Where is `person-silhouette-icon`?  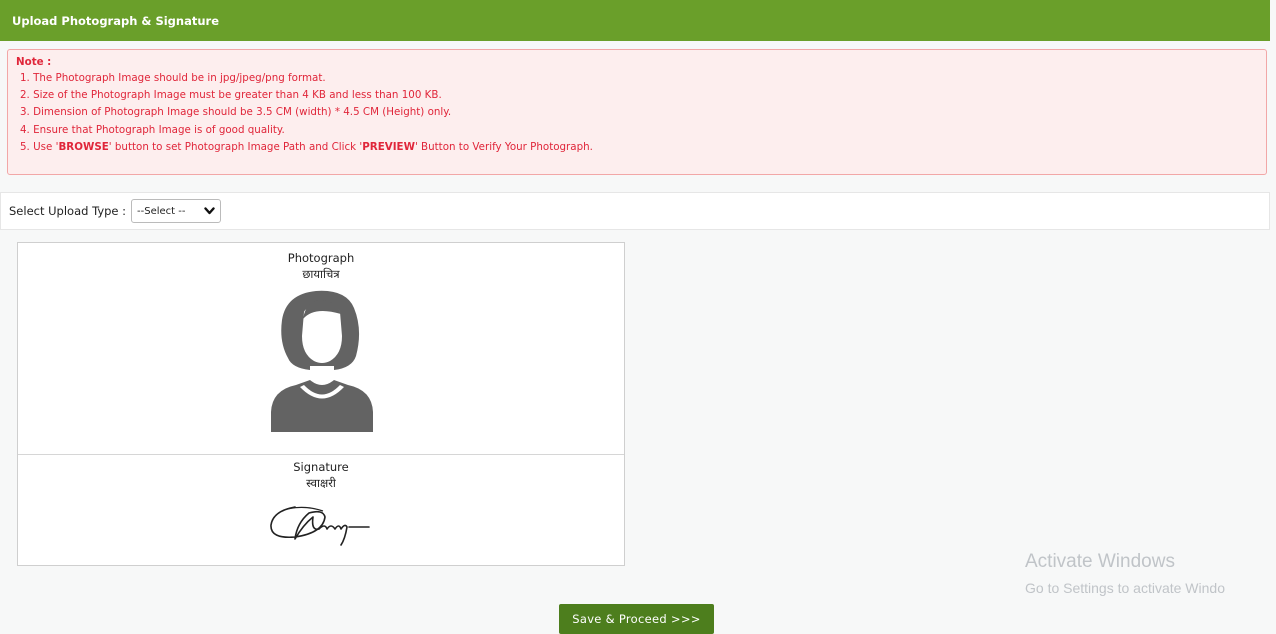
person-silhouette-icon is located at coordinates (322, 361).